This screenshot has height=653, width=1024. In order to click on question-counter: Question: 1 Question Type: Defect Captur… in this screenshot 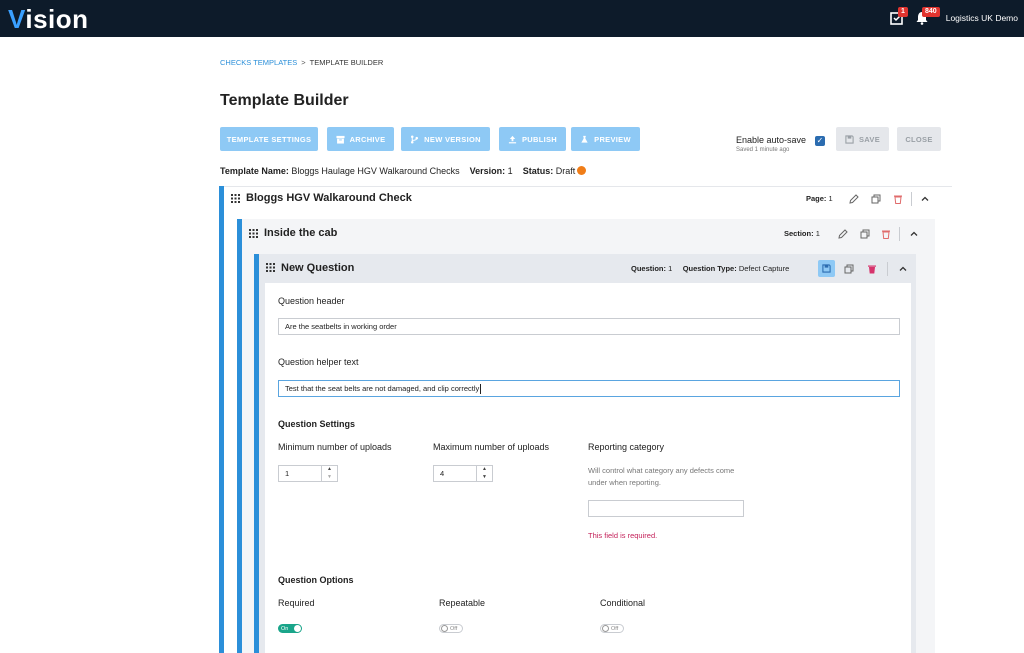, I will do `click(710, 268)`.